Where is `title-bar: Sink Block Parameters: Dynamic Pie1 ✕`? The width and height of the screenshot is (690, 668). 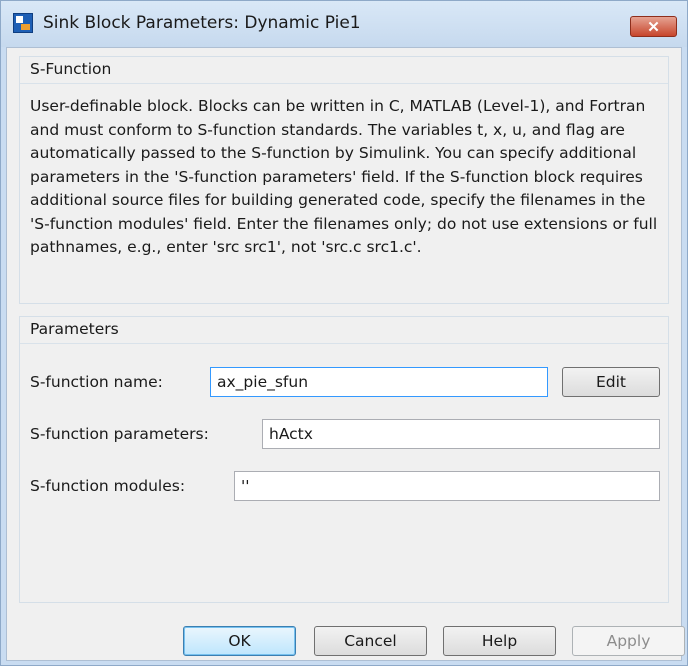 title-bar: Sink Block Parameters: Dynamic Pie1 ✕ is located at coordinates (344, 24).